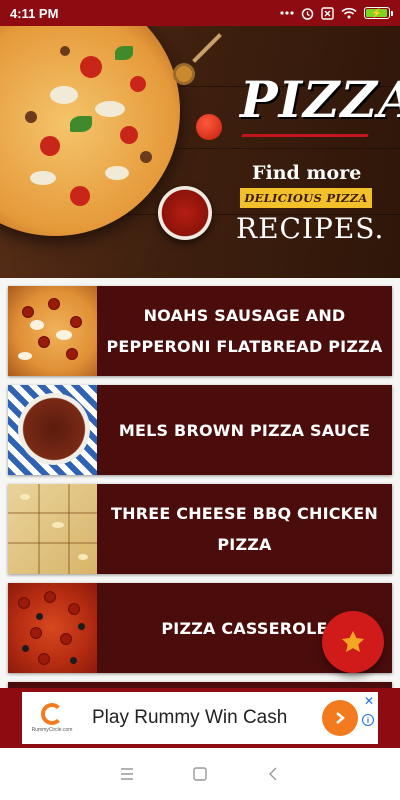  What do you see at coordinates (336, 13) in the screenshot?
I see `status-icons: ⚡` at bounding box center [336, 13].